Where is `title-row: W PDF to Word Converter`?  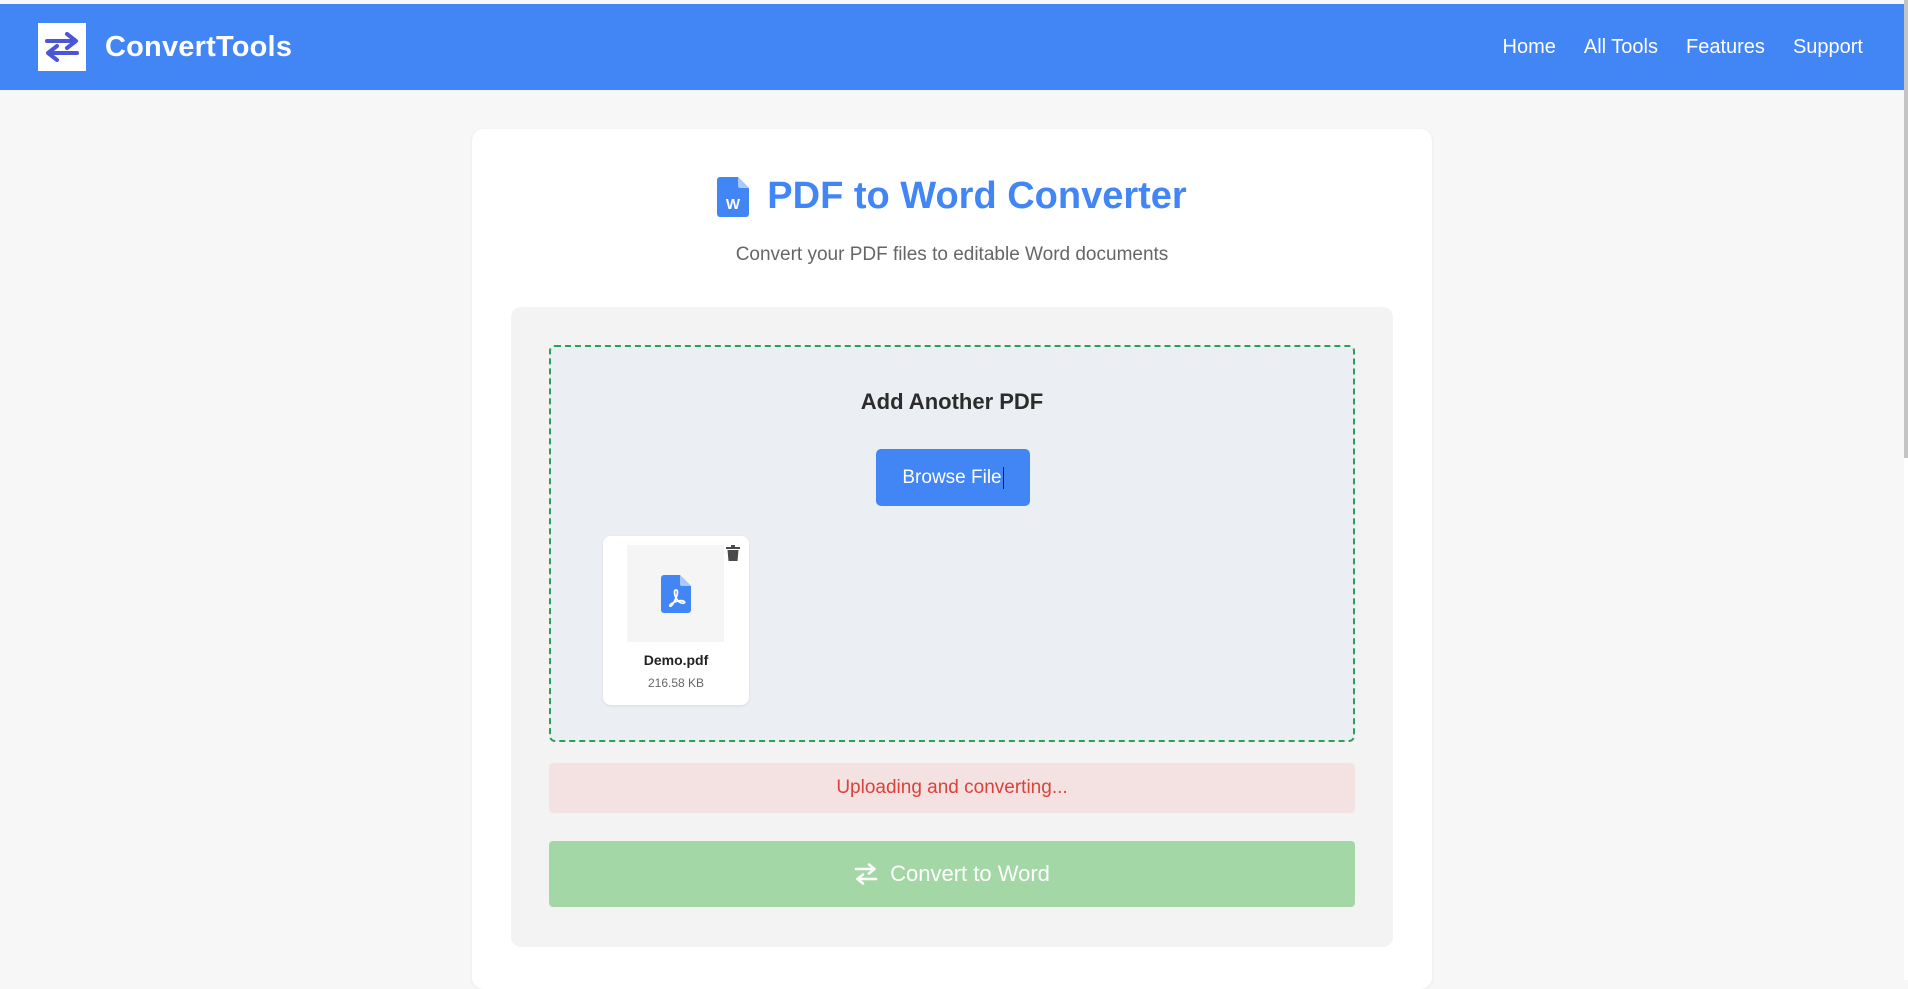 title-row: W PDF to Word Converter is located at coordinates (952, 196).